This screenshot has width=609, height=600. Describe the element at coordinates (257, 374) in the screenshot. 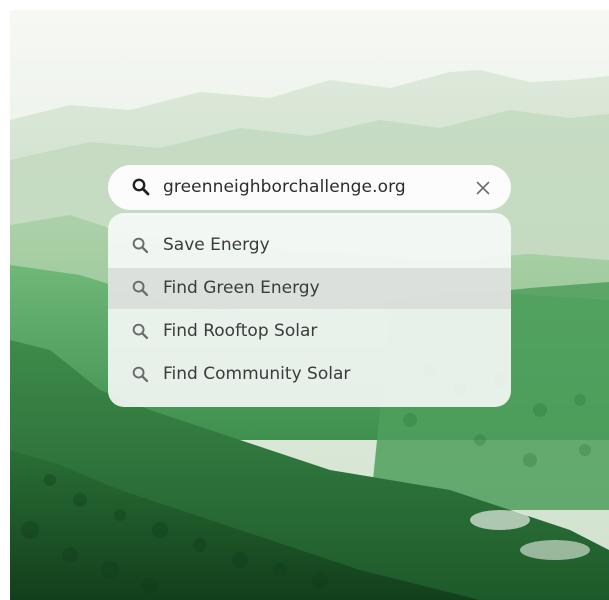

I see `suggestion-label: Find Community Solar` at that location.